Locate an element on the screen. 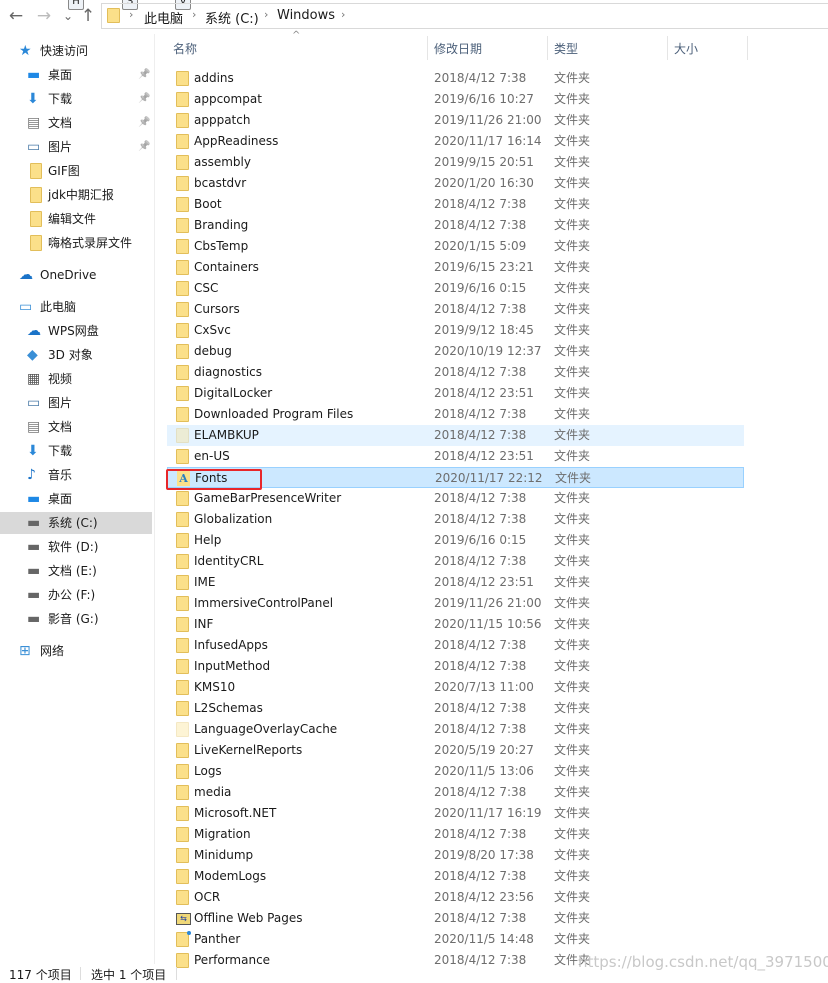 The height and width of the screenshot is (983, 828). file-row: InfusedApps 2018/4/12 7:38 文件夹 is located at coordinates (455, 645).